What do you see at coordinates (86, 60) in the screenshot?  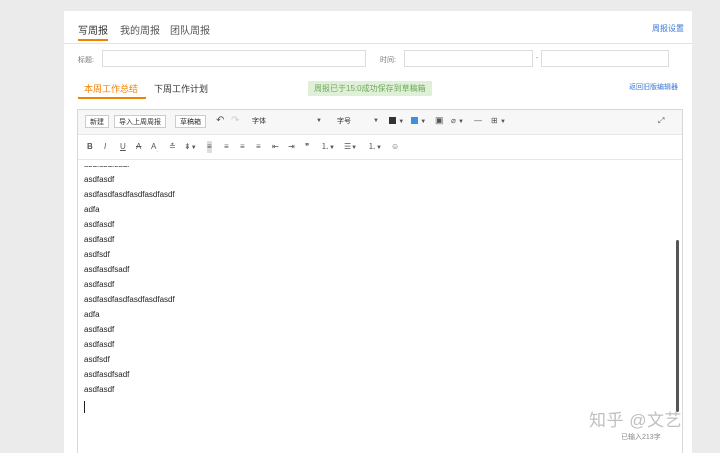 I see `title-label: 标题:` at bounding box center [86, 60].